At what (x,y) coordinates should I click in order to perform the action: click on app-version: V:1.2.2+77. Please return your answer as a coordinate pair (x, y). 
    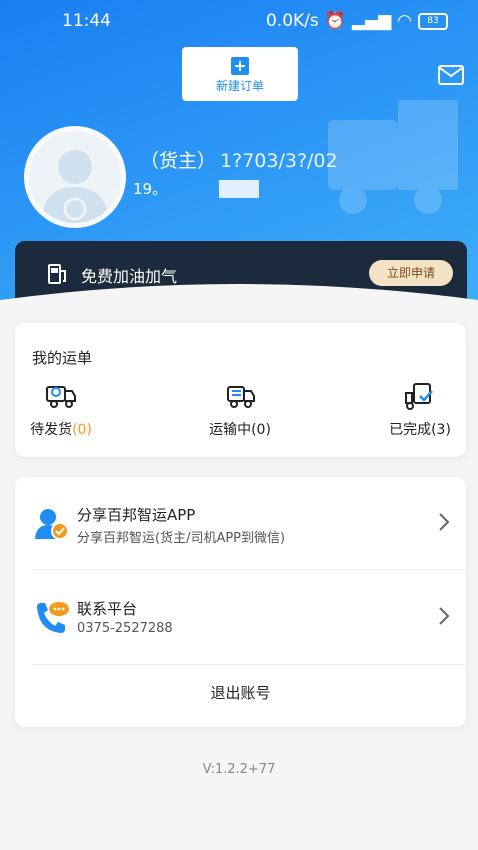
    Looking at the image, I should click on (239, 769).